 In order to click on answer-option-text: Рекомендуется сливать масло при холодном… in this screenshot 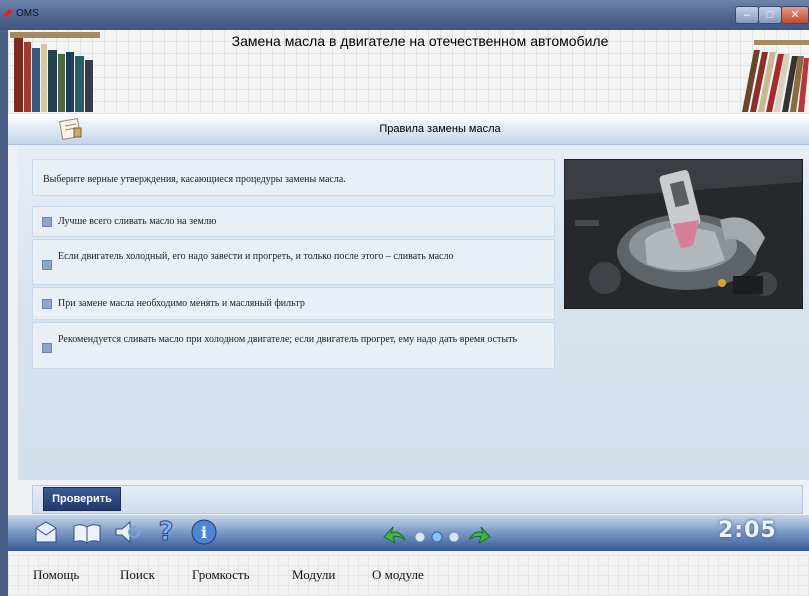, I will do `click(288, 339)`.